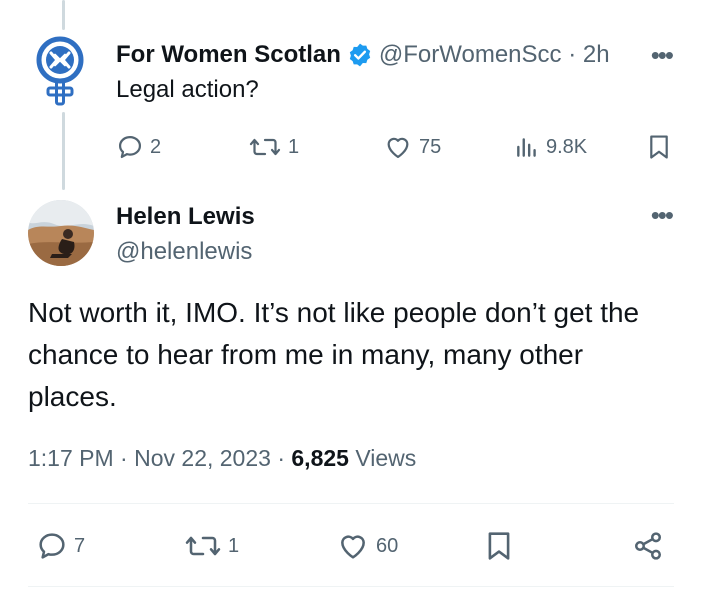  I want to click on reply-author-handle: @helenlewis, so click(184, 252).